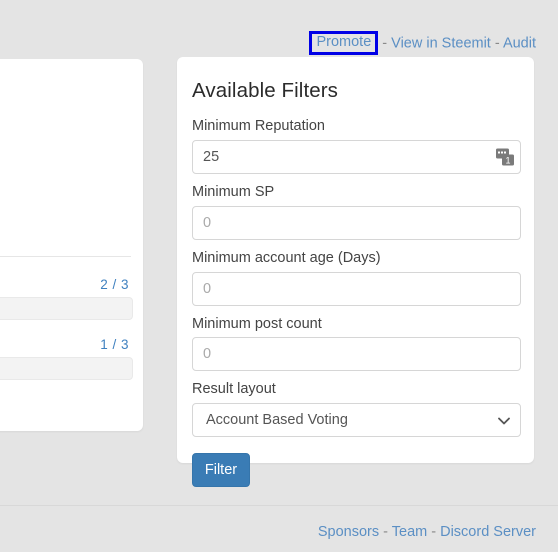  I want to click on minimum-account-age-label: Minimum account age (Days), so click(286, 257).